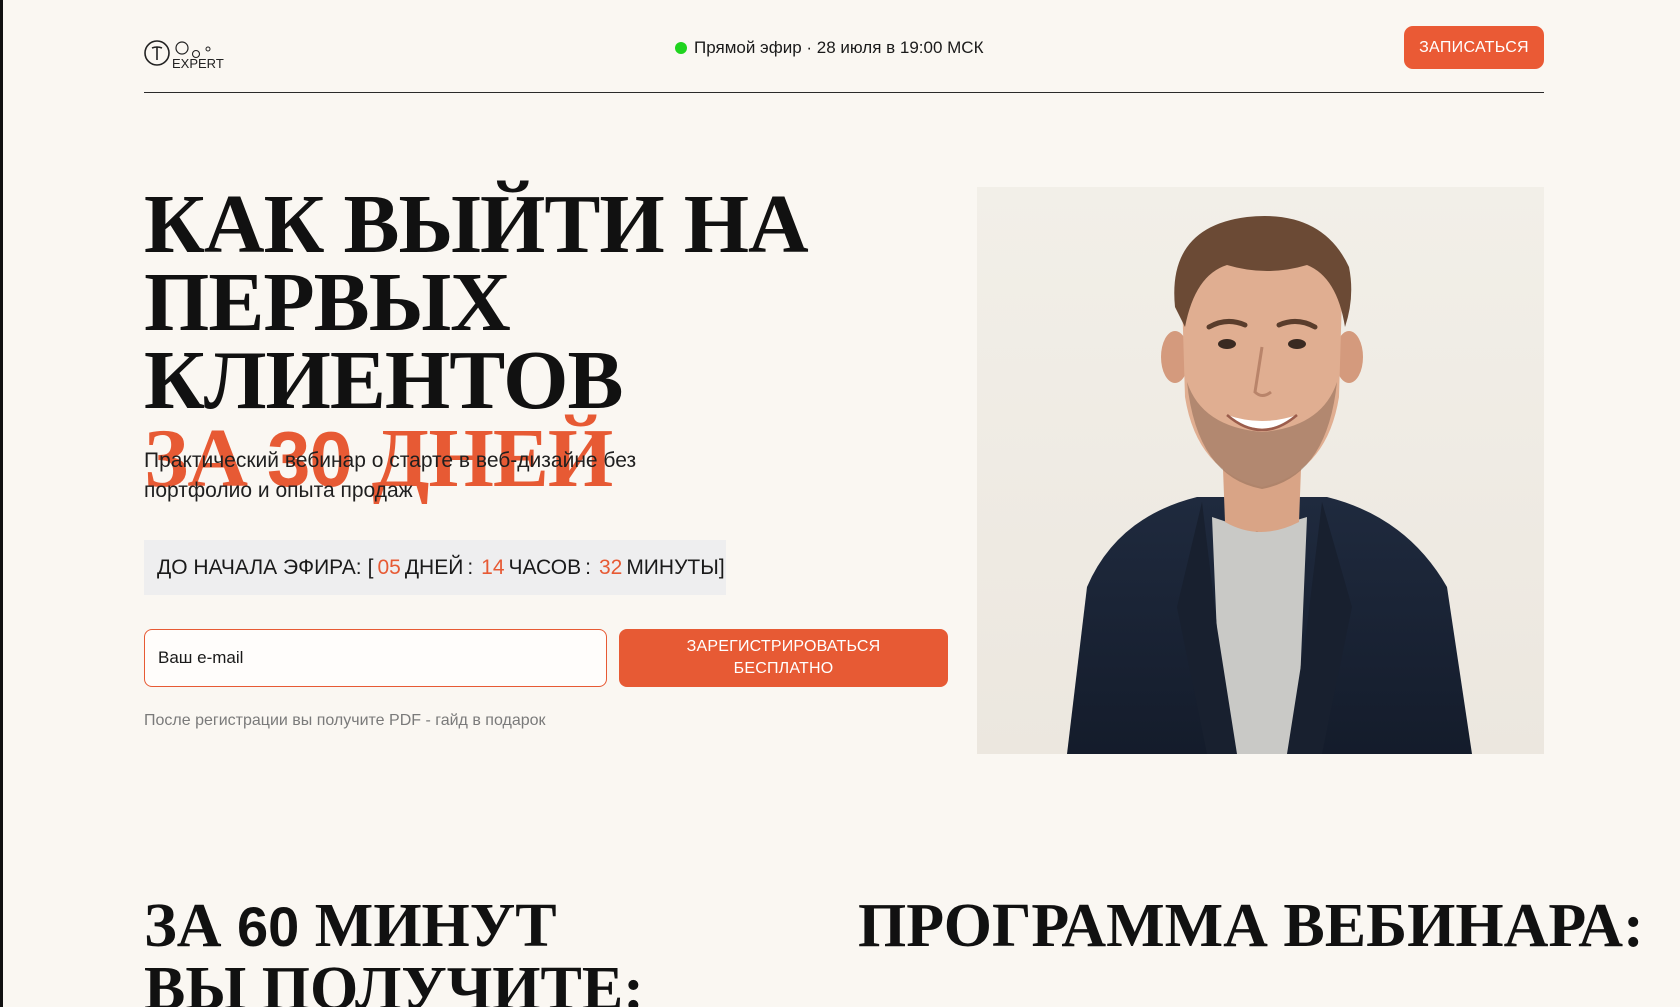 The image size is (1680, 1007). I want to click on live-broadcast-info: Прямой эфир · 28 июля в 19:00 МСК, so click(829, 48).